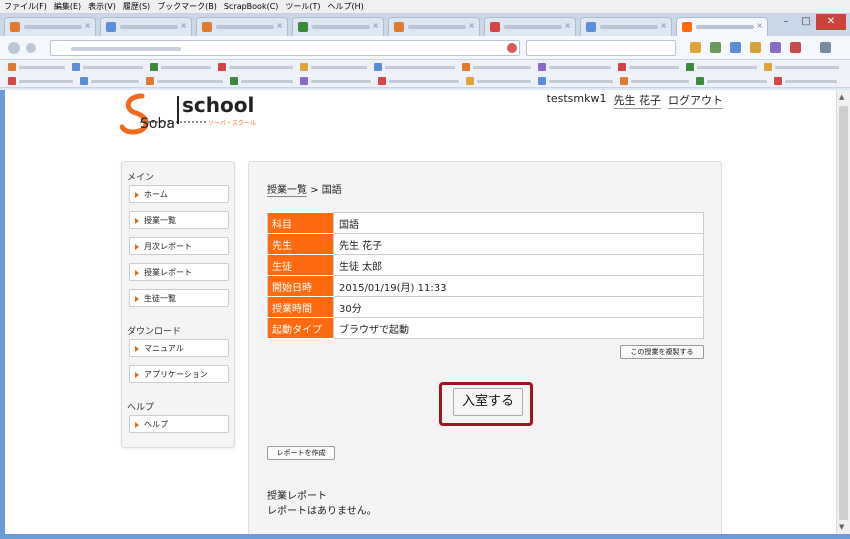 The width and height of the screenshot is (850, 539). Describe the element at coordinates (518, 265) in the screenshot. I see `field-value: 生徒 太郎` at that location.